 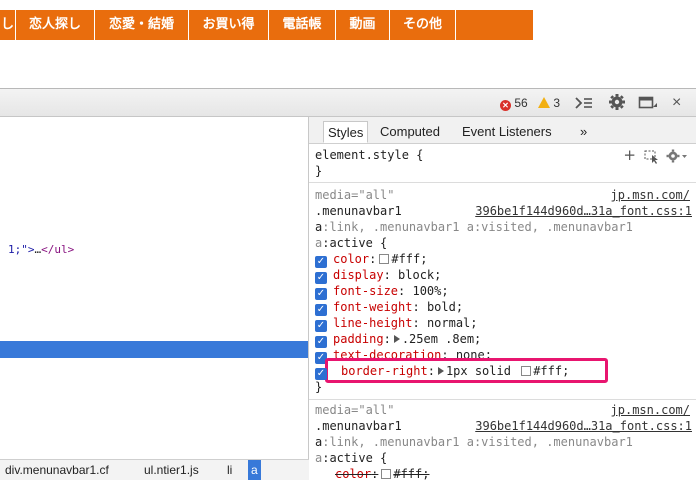 What do you see at coordinates (55, 25) in the screenshot?
I see `nav-item-koibito: 恋人探し` at bounding box center [55, 25].